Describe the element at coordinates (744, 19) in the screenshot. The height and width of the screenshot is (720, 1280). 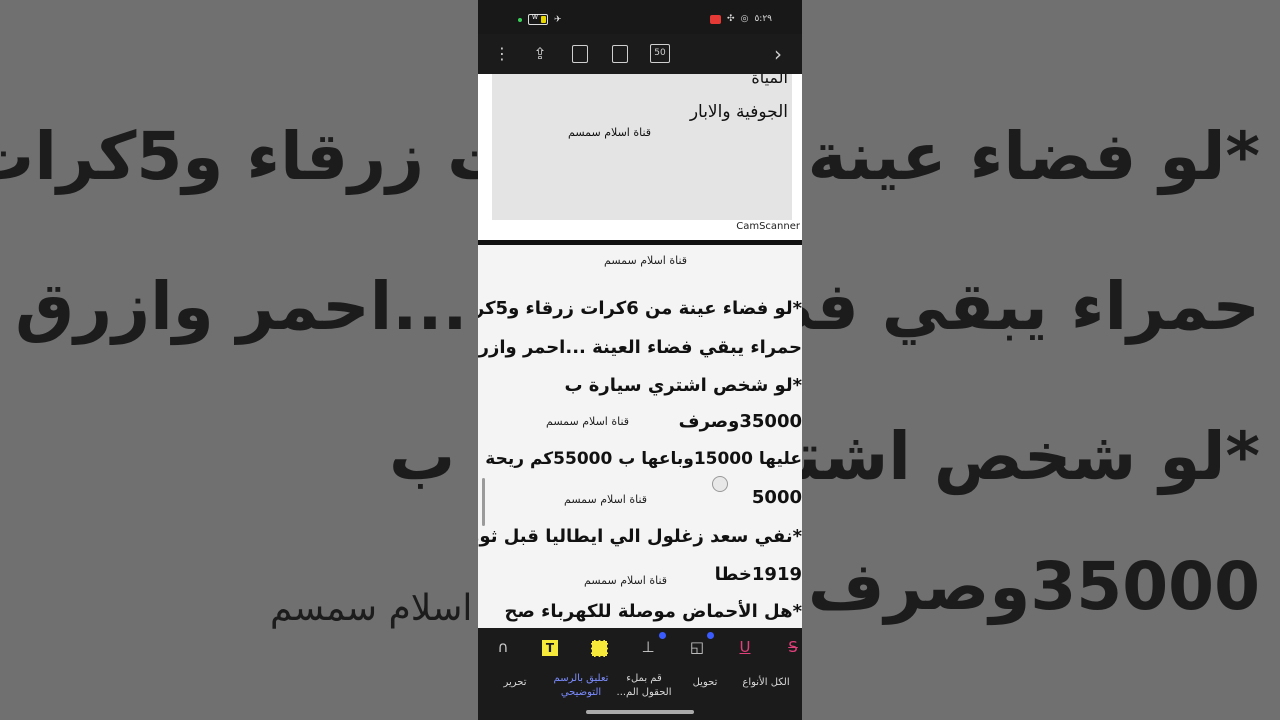
I see `messenger-icon: ◎` at that location.